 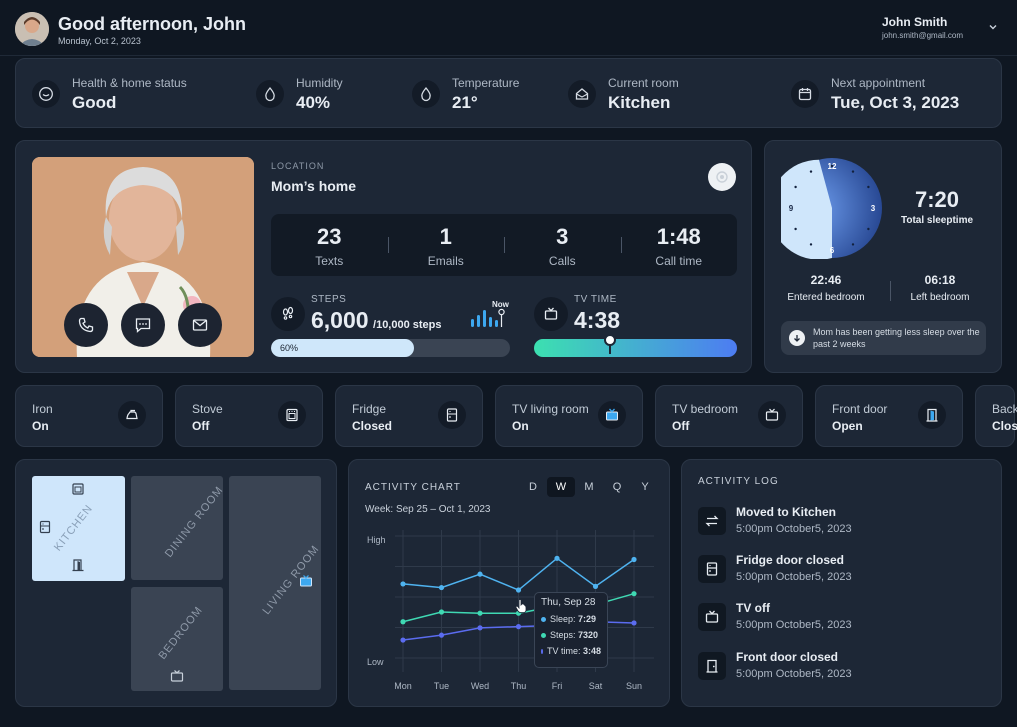 I want to click on x-tick-label: Sat, so click(x=596, y=686).